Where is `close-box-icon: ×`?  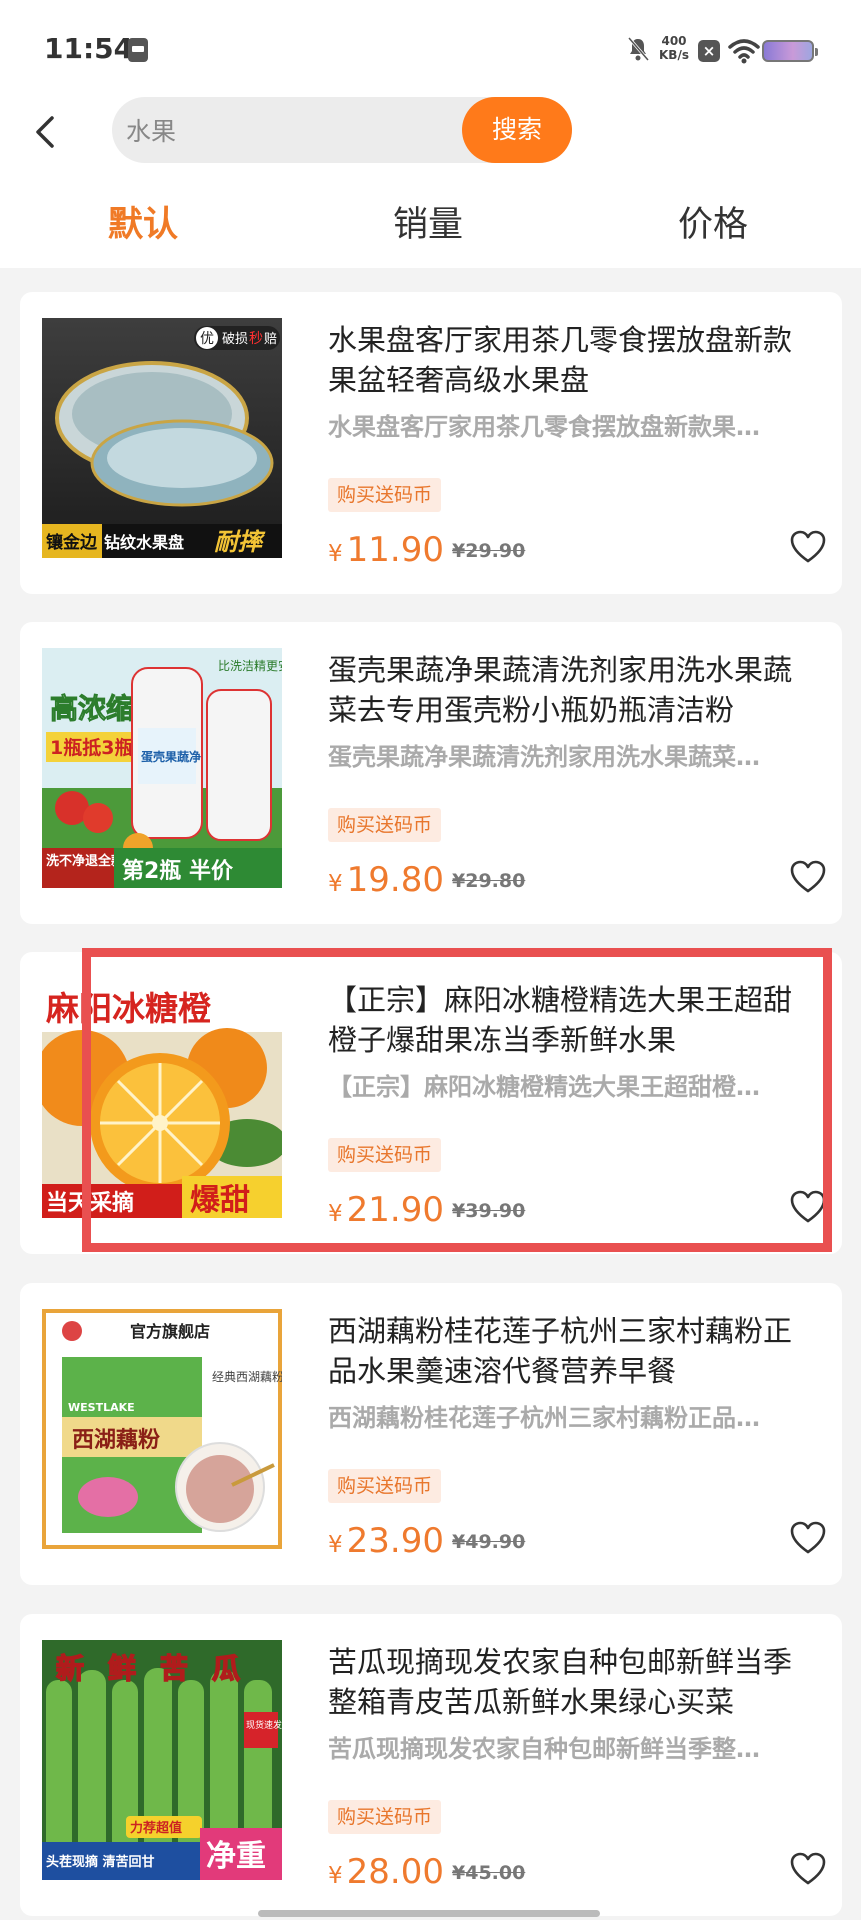
close-box-icon: × is located at coordinates (709, 51).